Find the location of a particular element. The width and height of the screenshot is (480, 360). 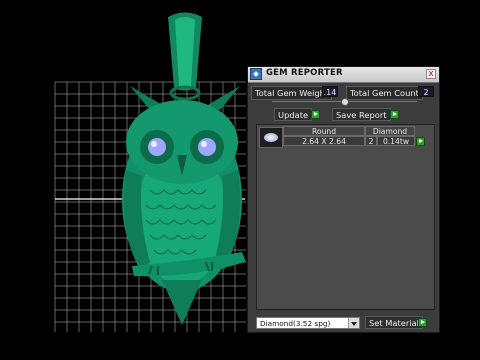

gem-count: 2 is located at coordinates (371, 141).